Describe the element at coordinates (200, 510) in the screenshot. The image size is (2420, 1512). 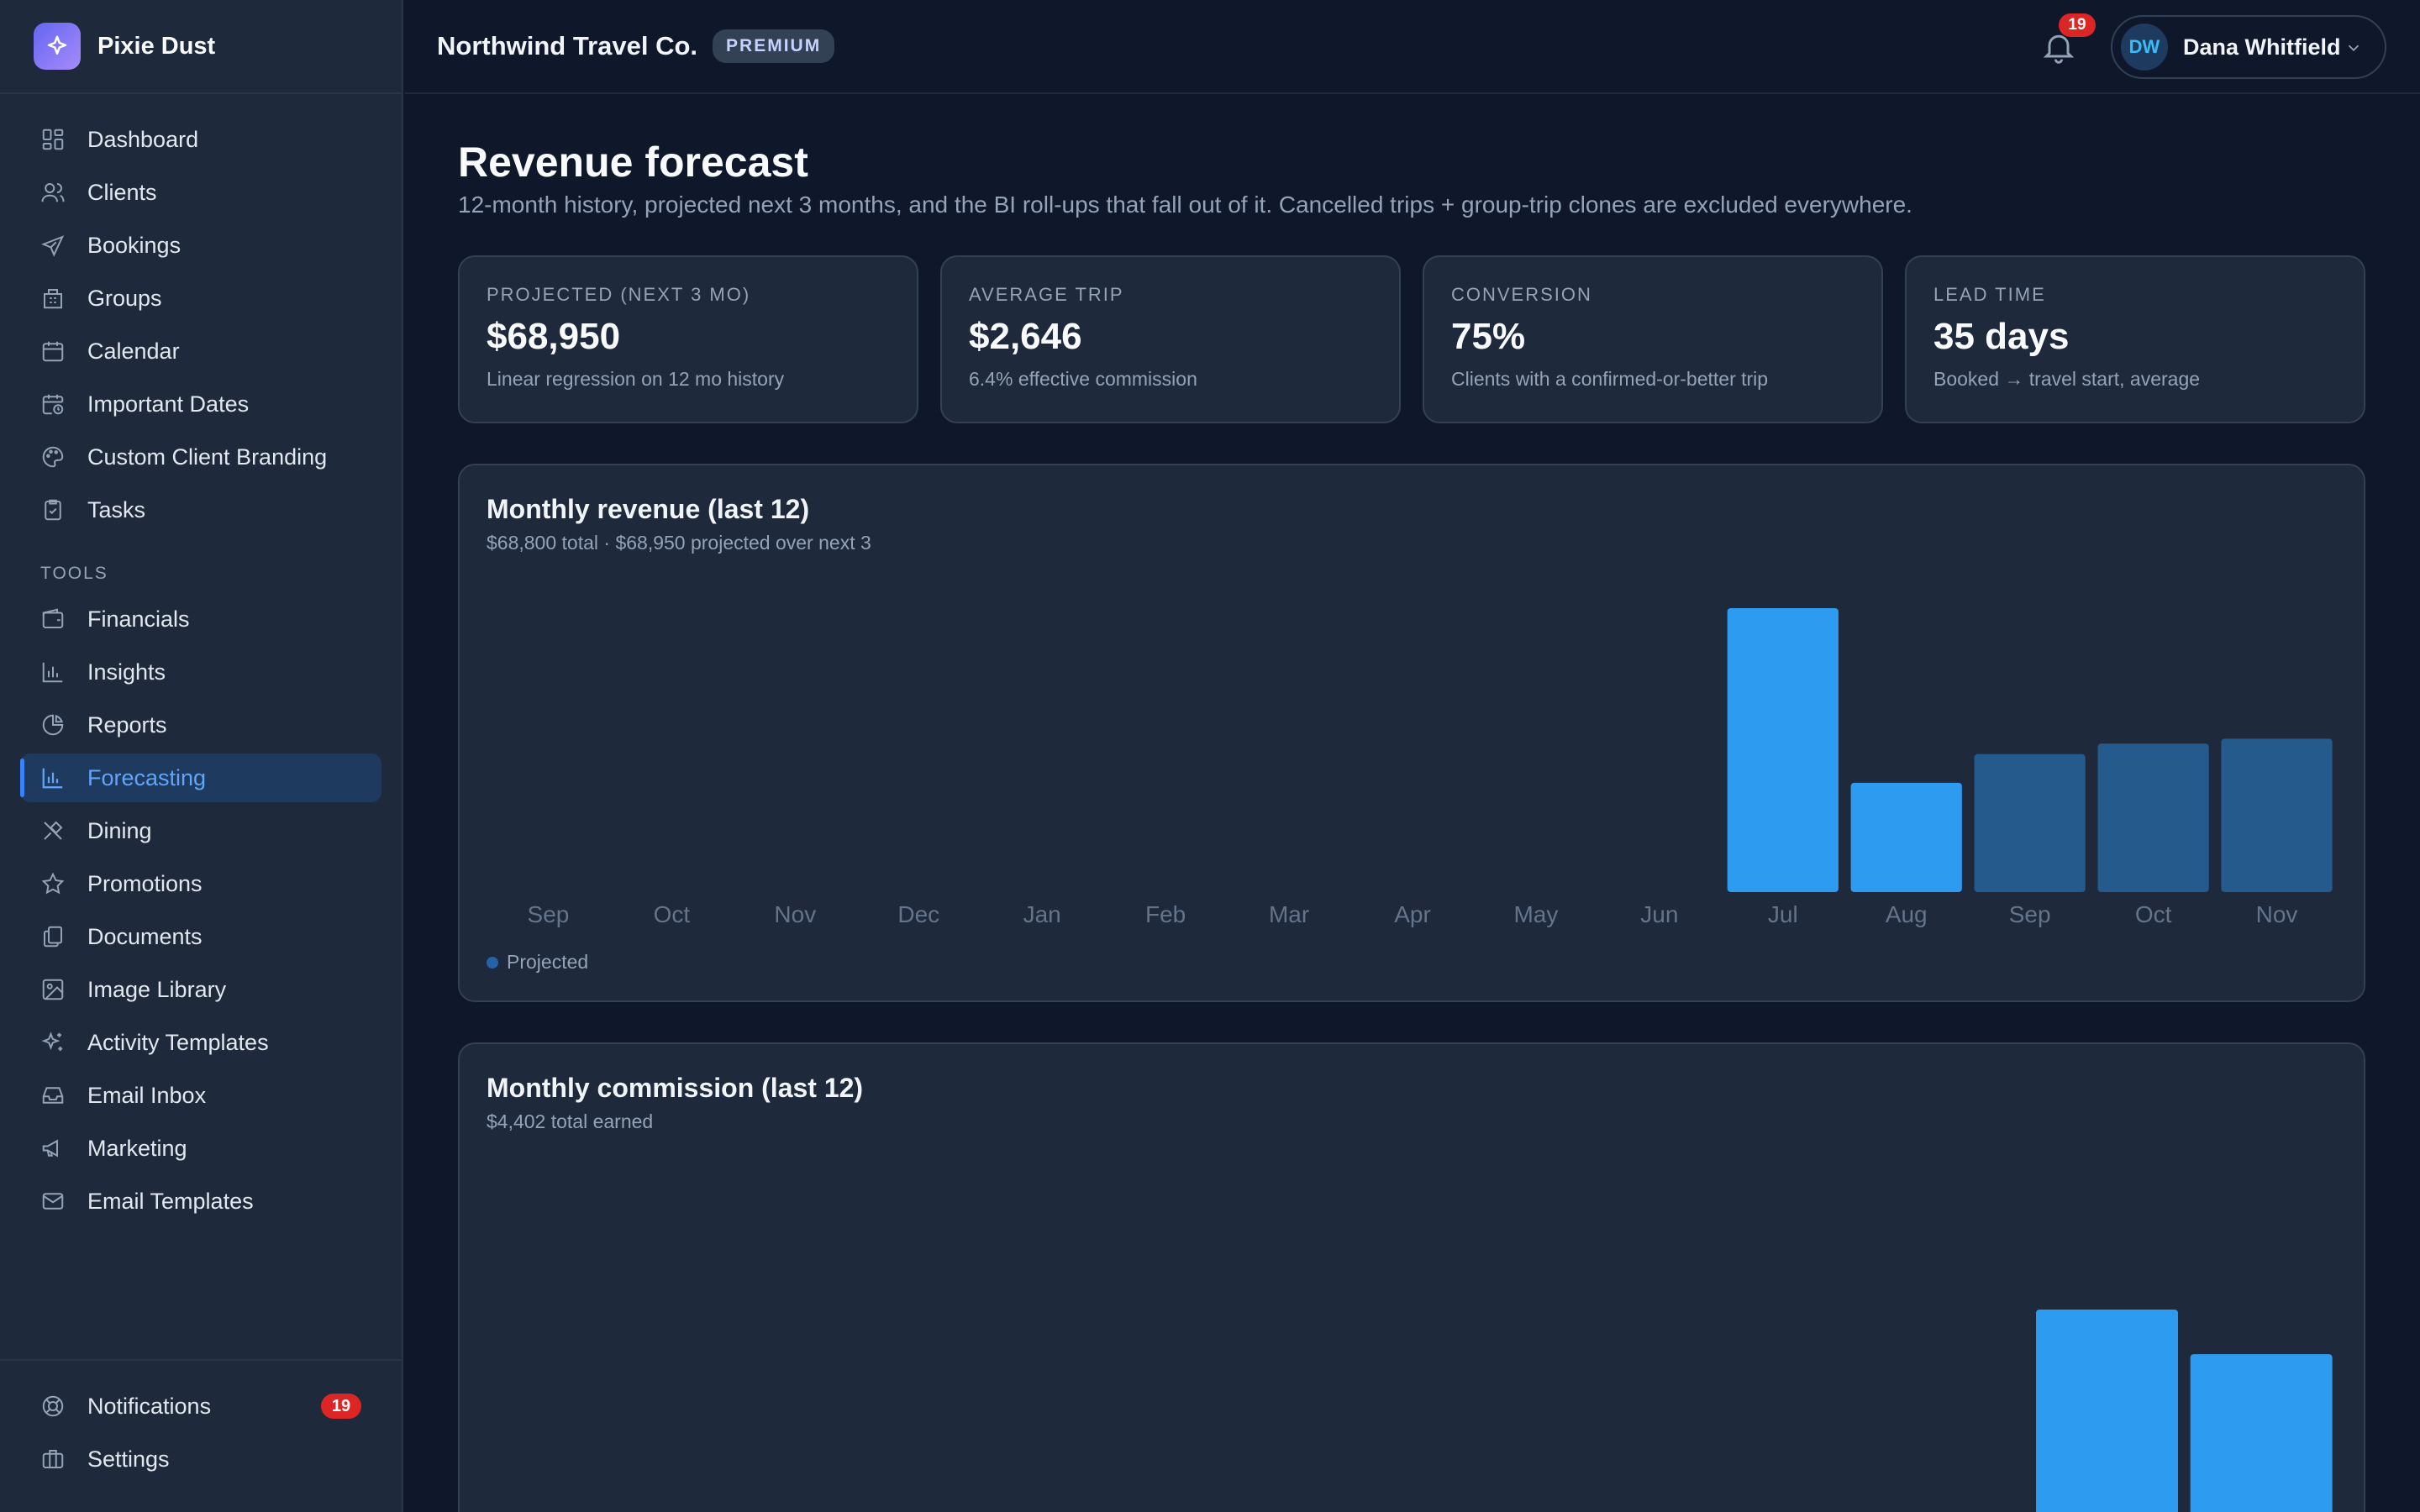
I see `nav-item-tasks: Tasks` at that location.